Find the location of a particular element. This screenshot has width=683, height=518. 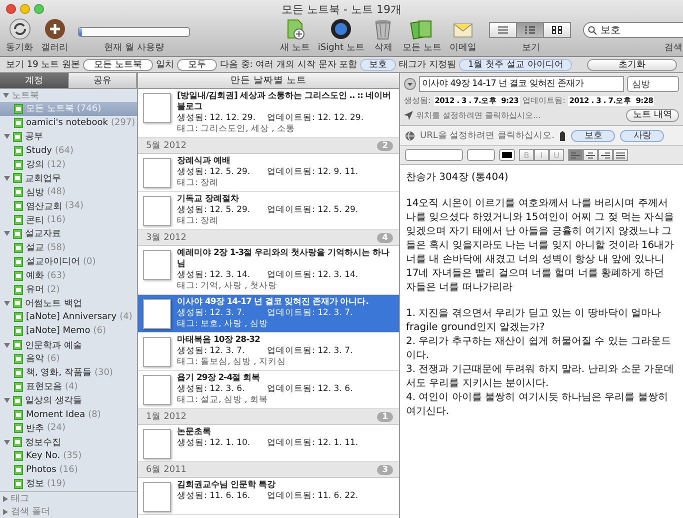

notebook-name: 설교 is located at coordinates (35, 248).